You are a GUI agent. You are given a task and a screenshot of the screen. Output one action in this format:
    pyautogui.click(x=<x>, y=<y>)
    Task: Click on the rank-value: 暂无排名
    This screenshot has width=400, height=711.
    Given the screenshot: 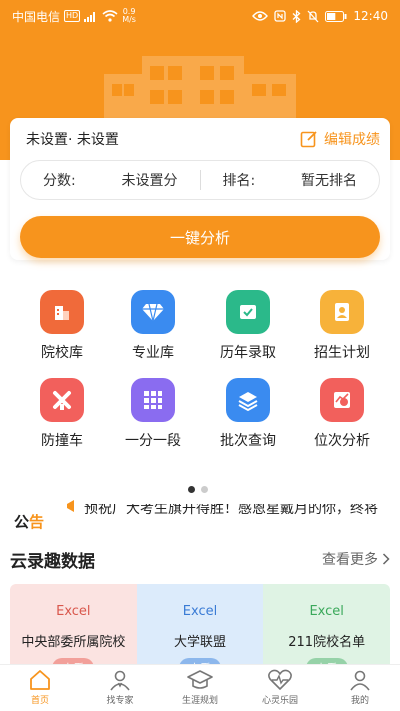 What is the action you would take?
    pyautogui.click(x=329, y=181)
    